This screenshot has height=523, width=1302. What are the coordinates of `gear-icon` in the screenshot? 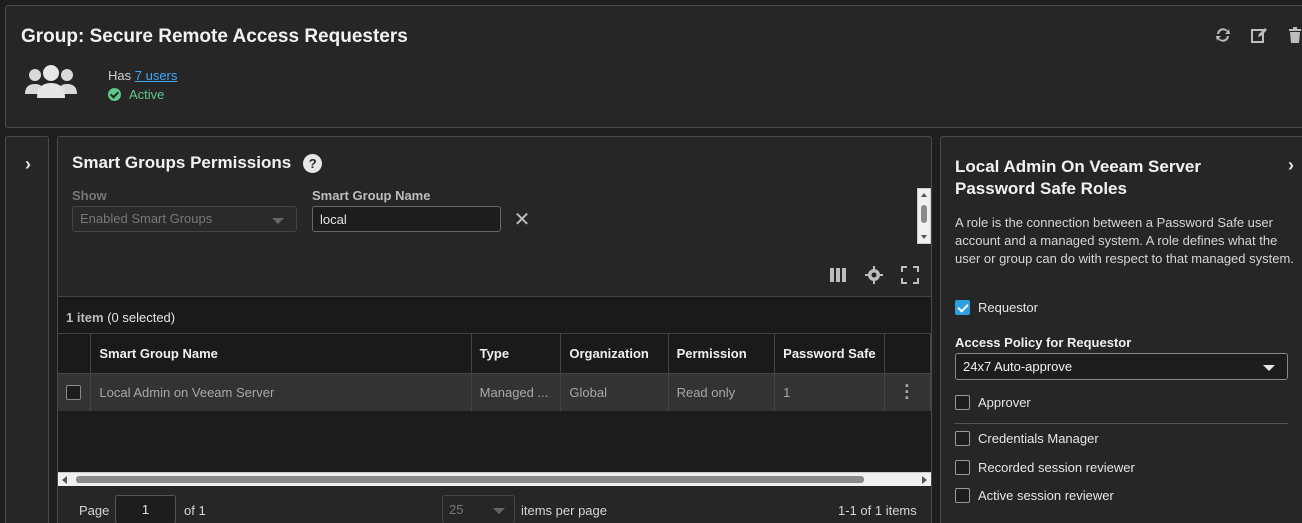 It's located at (874, 275).